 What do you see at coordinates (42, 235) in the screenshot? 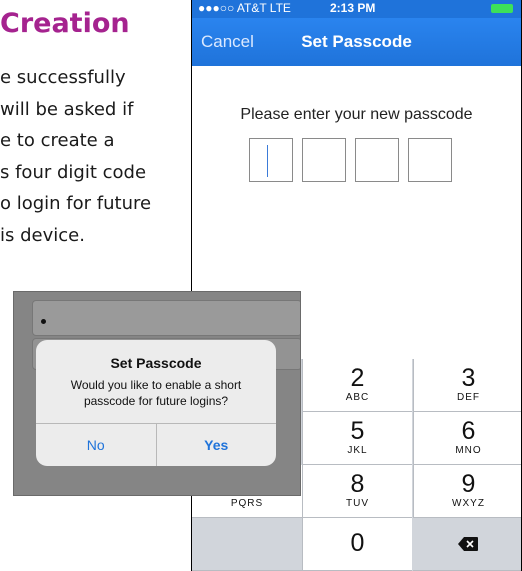
I see `slide-body-line: is device.` at bounding box center [42, 235].